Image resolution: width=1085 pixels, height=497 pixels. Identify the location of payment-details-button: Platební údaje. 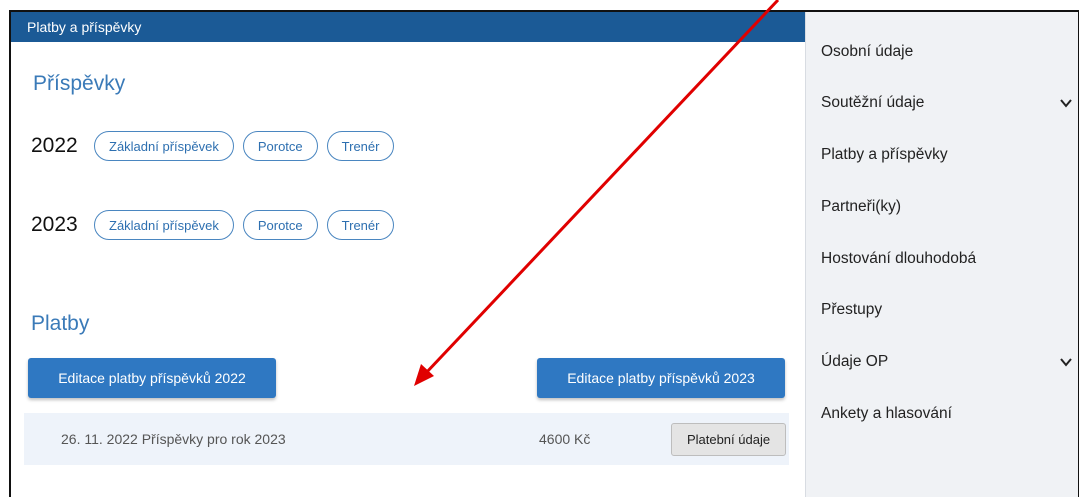
(728, 439).